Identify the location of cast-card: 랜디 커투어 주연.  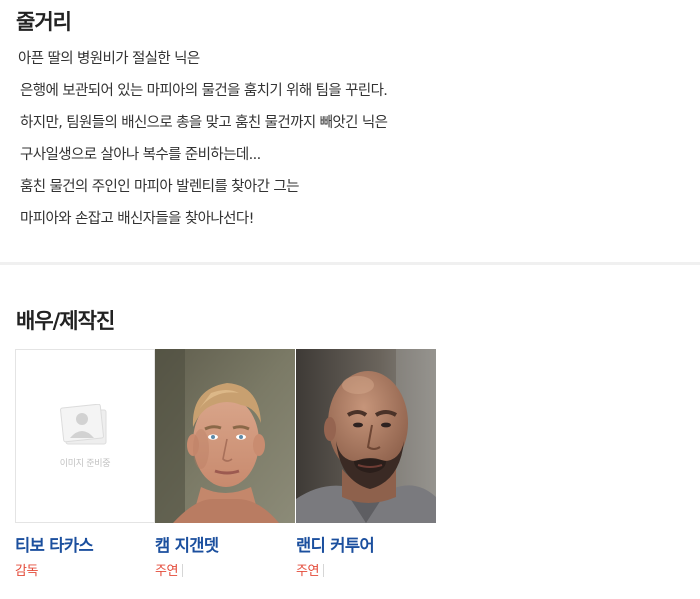
(366, 464).